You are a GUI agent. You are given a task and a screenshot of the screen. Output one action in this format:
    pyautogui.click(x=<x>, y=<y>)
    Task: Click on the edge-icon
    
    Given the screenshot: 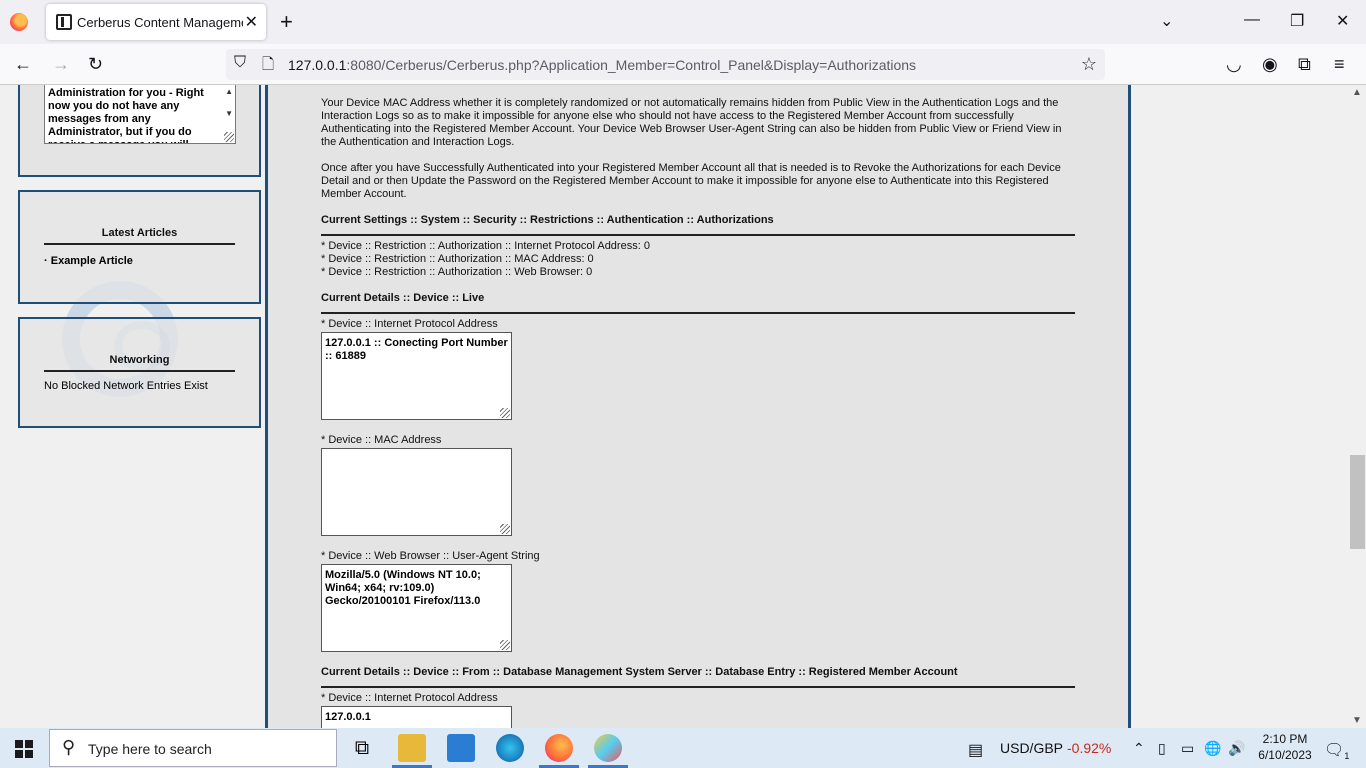 What is the action you would take?
    pyautogui.click(x=510, y=748)
    